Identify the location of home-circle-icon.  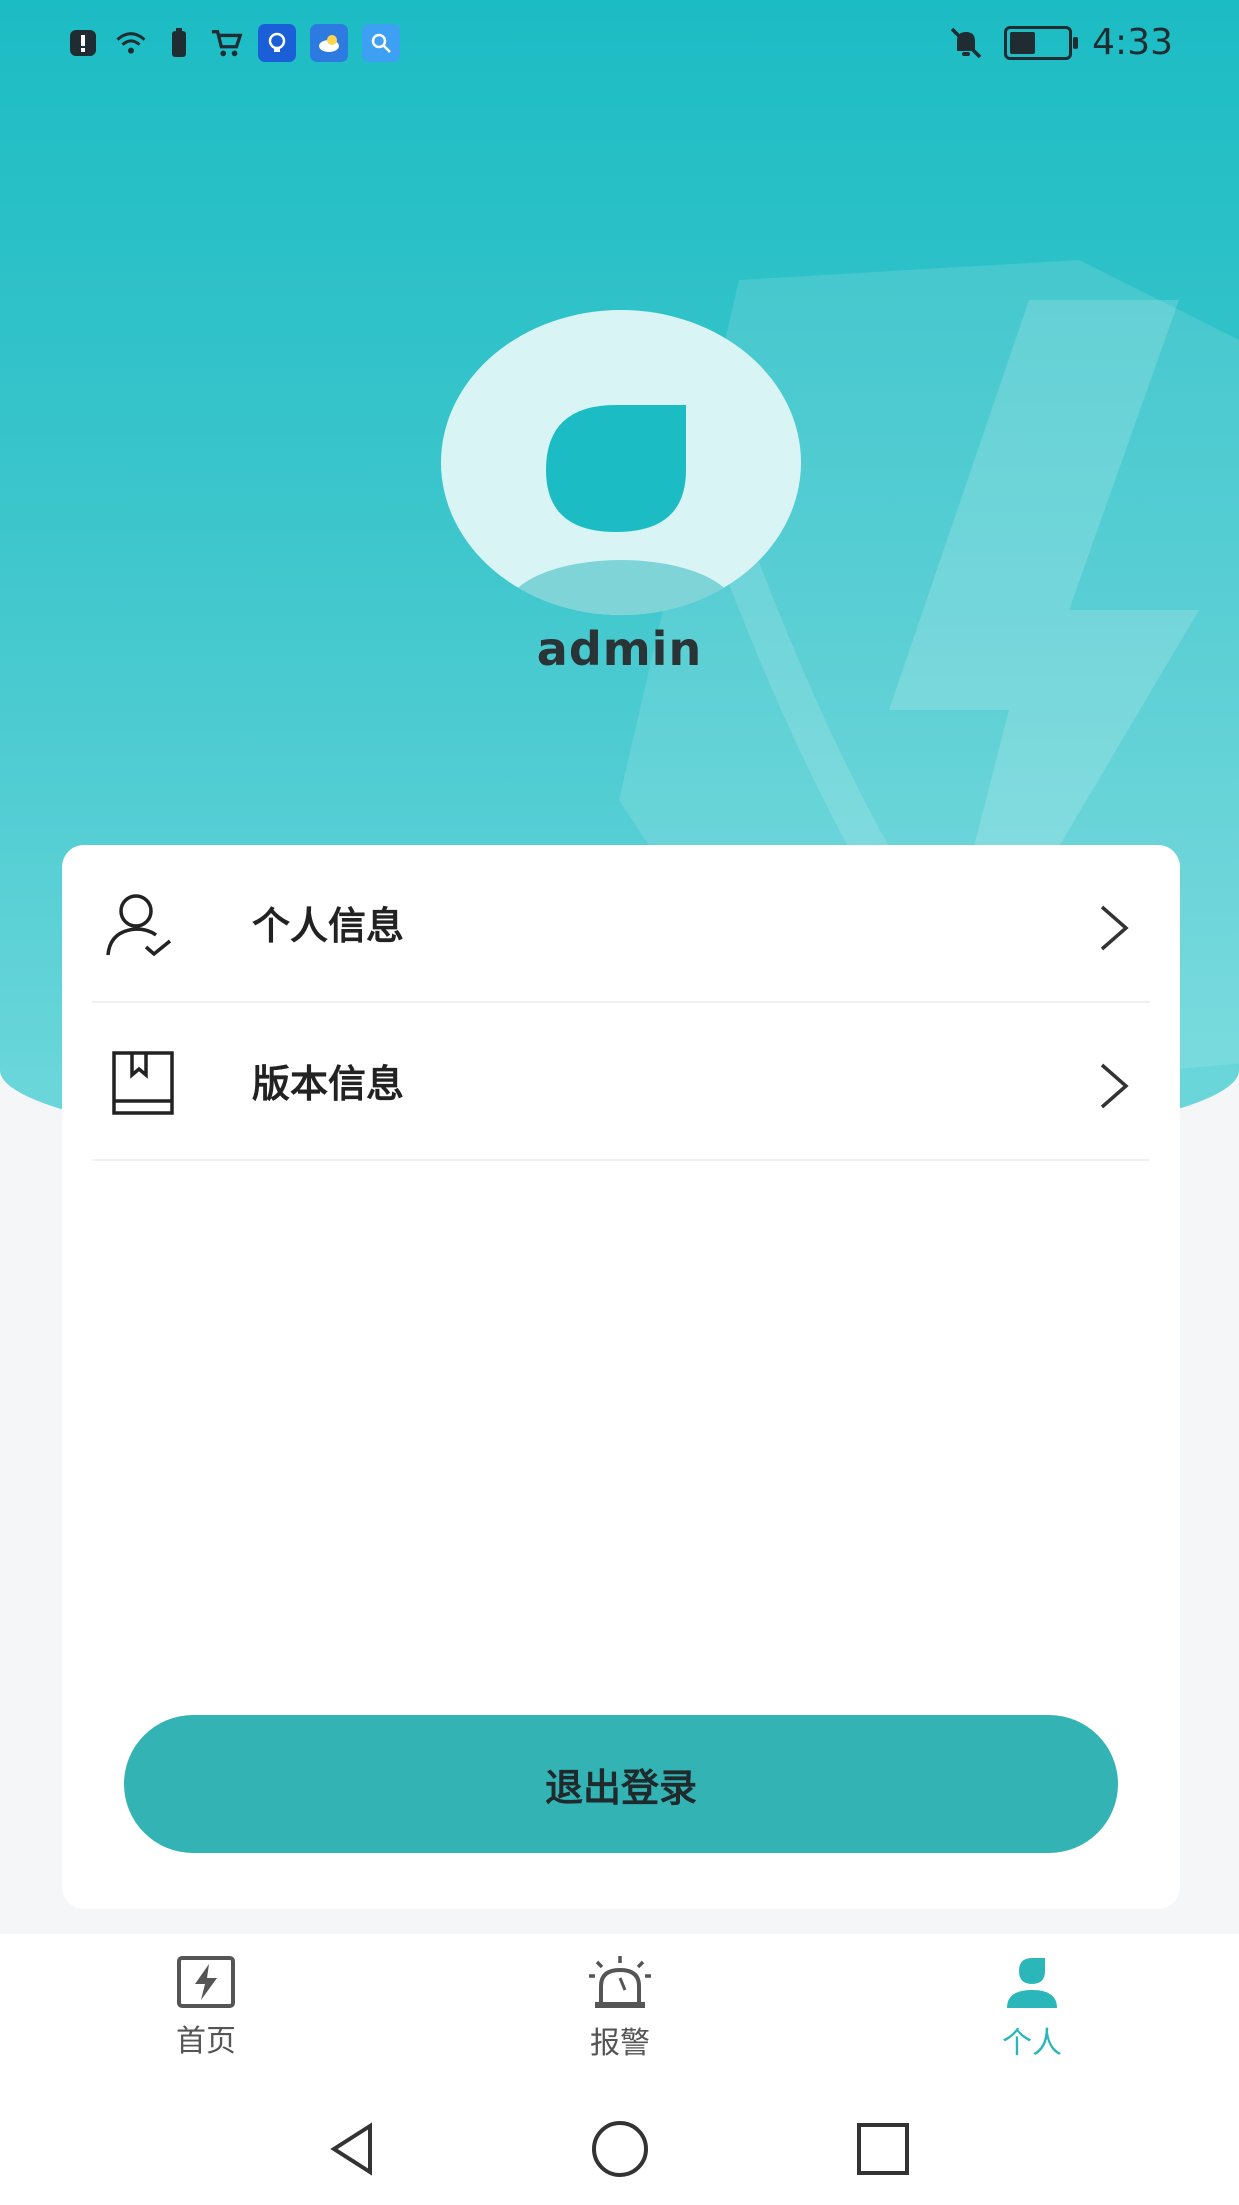
(620, 2149).